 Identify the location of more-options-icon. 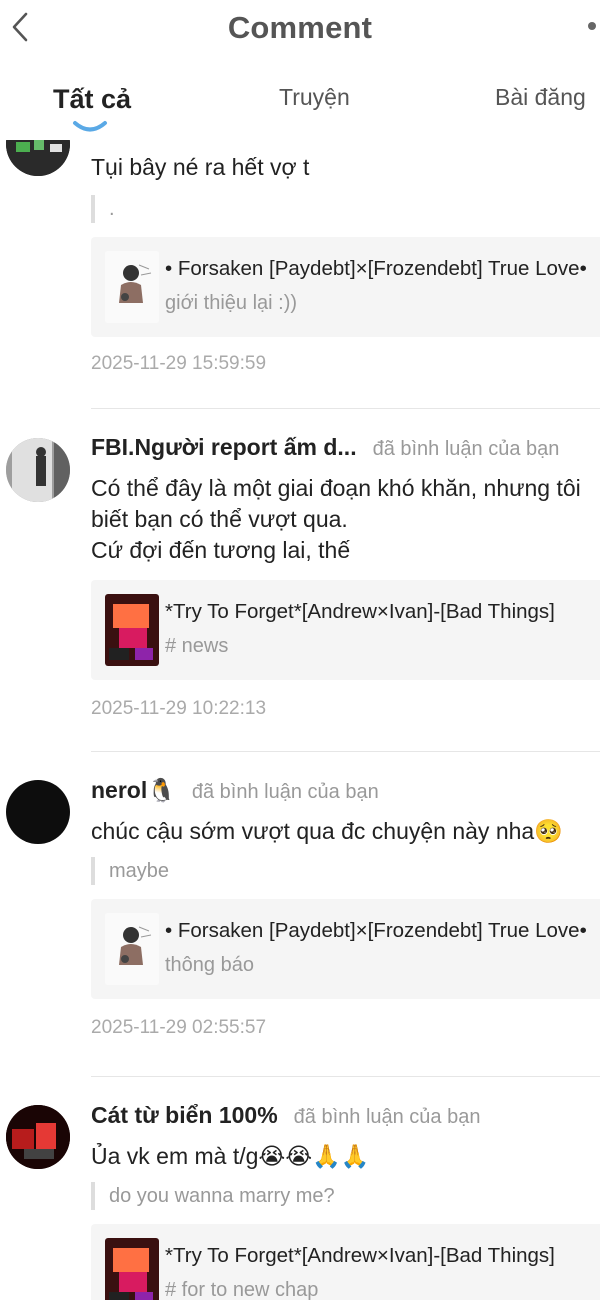
(592, 26).